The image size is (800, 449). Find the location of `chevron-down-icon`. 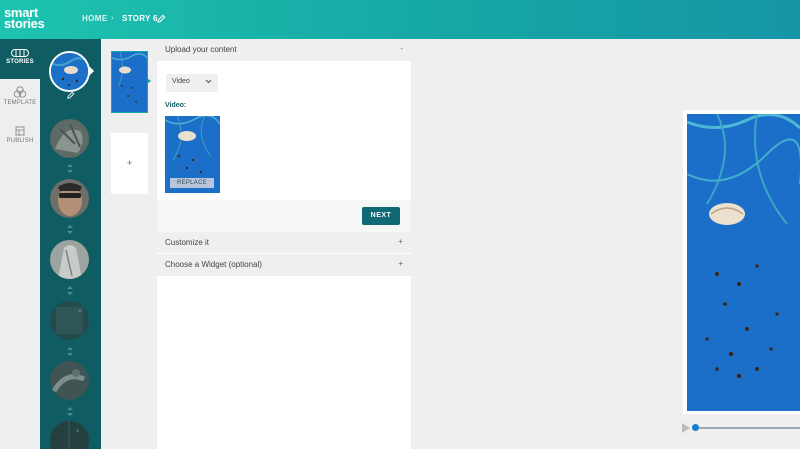

chevron-down-icon is located at coordinates (208, 81).